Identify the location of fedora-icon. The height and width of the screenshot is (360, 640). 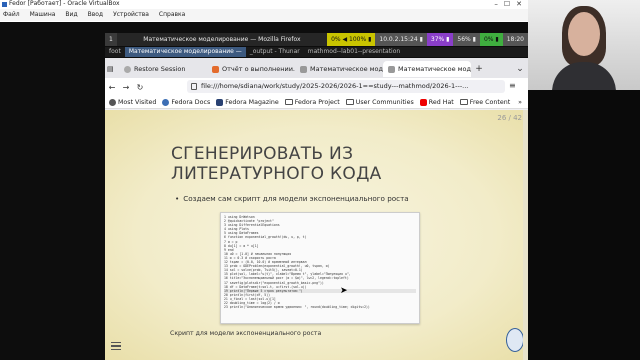
(166, 102).